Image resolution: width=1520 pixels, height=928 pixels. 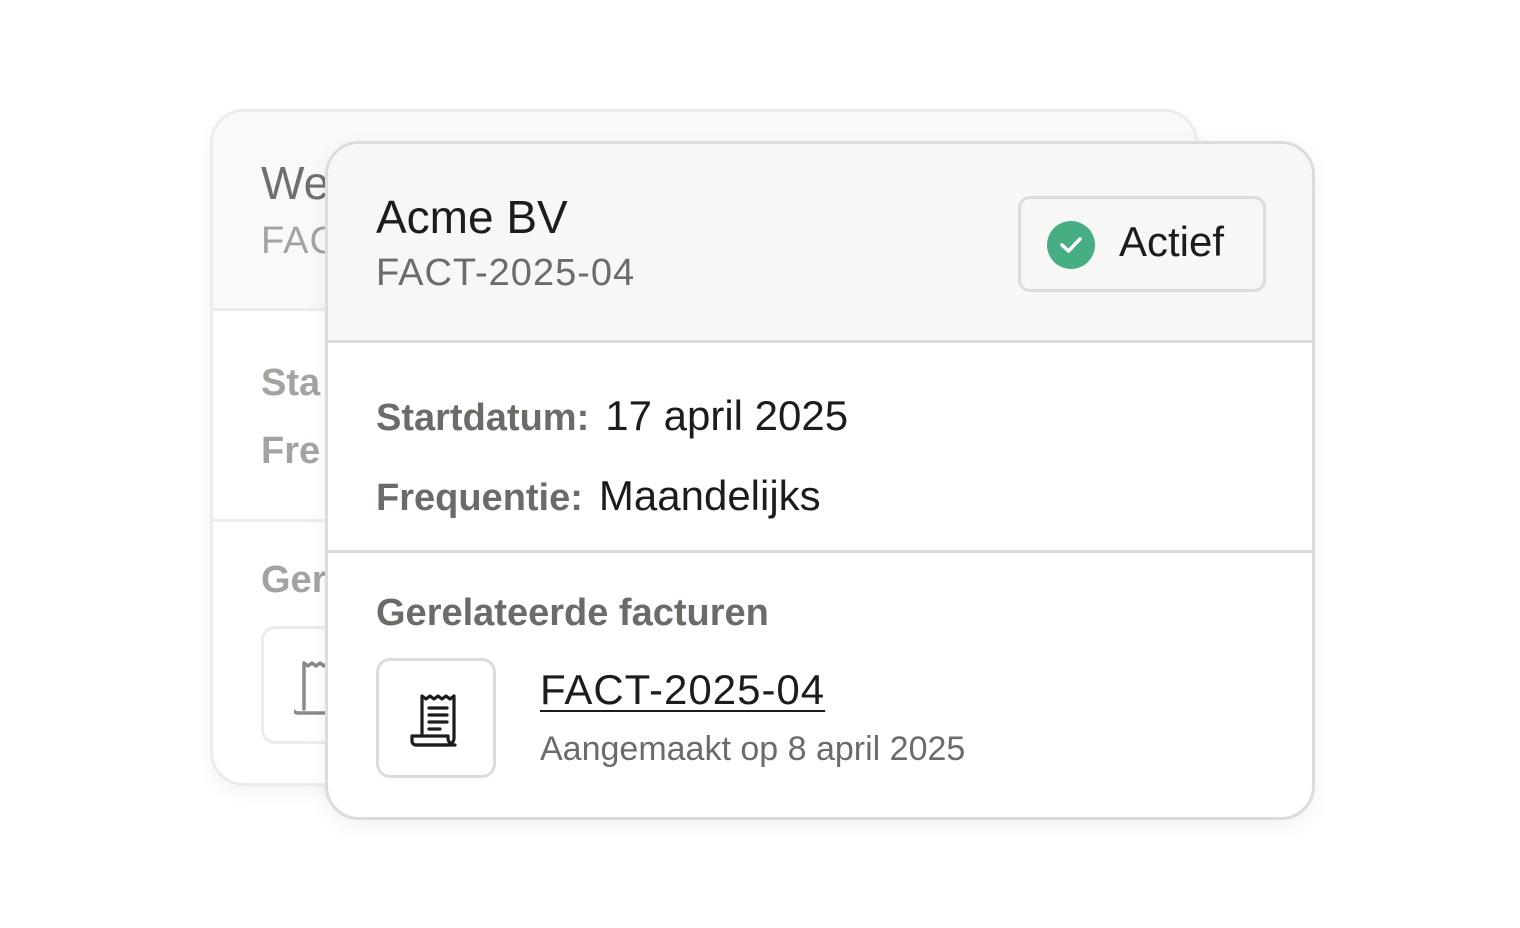 What do you see at coordinates (472, 217) in the screenshot?
I see `customer-name: Acme BV` at bounding box center [472, 217].